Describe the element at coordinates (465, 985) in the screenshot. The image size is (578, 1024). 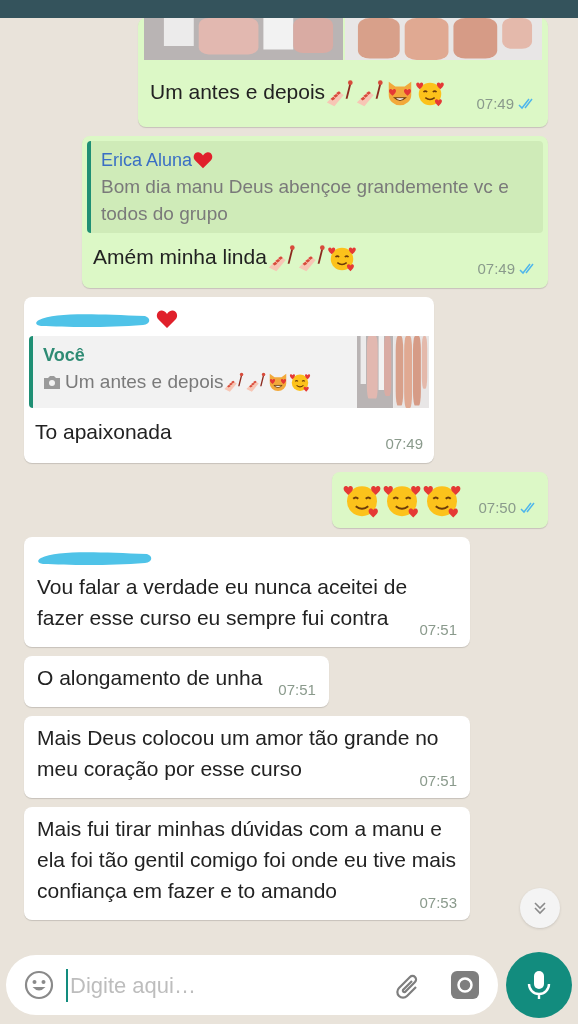
I see `camera-icon` at that location.